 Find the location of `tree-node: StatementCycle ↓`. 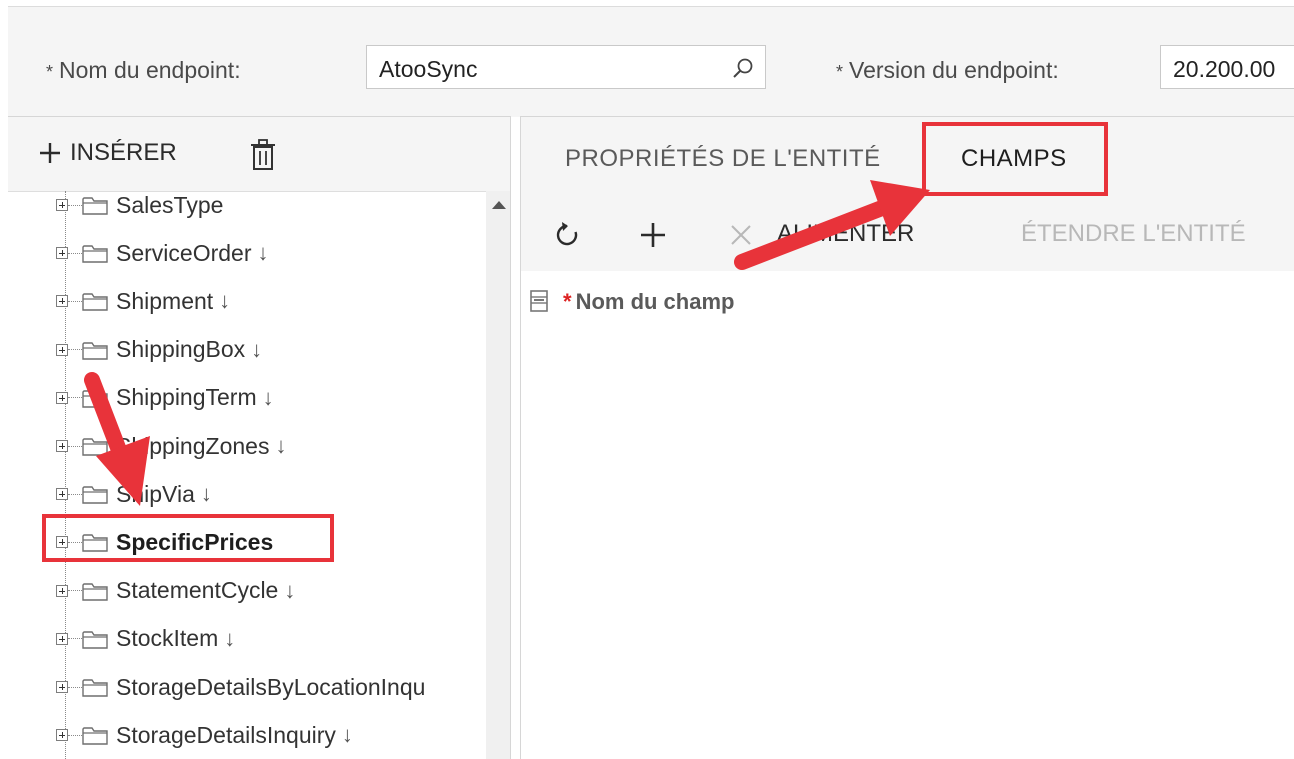

tree-node: StatementCycle ↓ is located at coordinates (175, 591).